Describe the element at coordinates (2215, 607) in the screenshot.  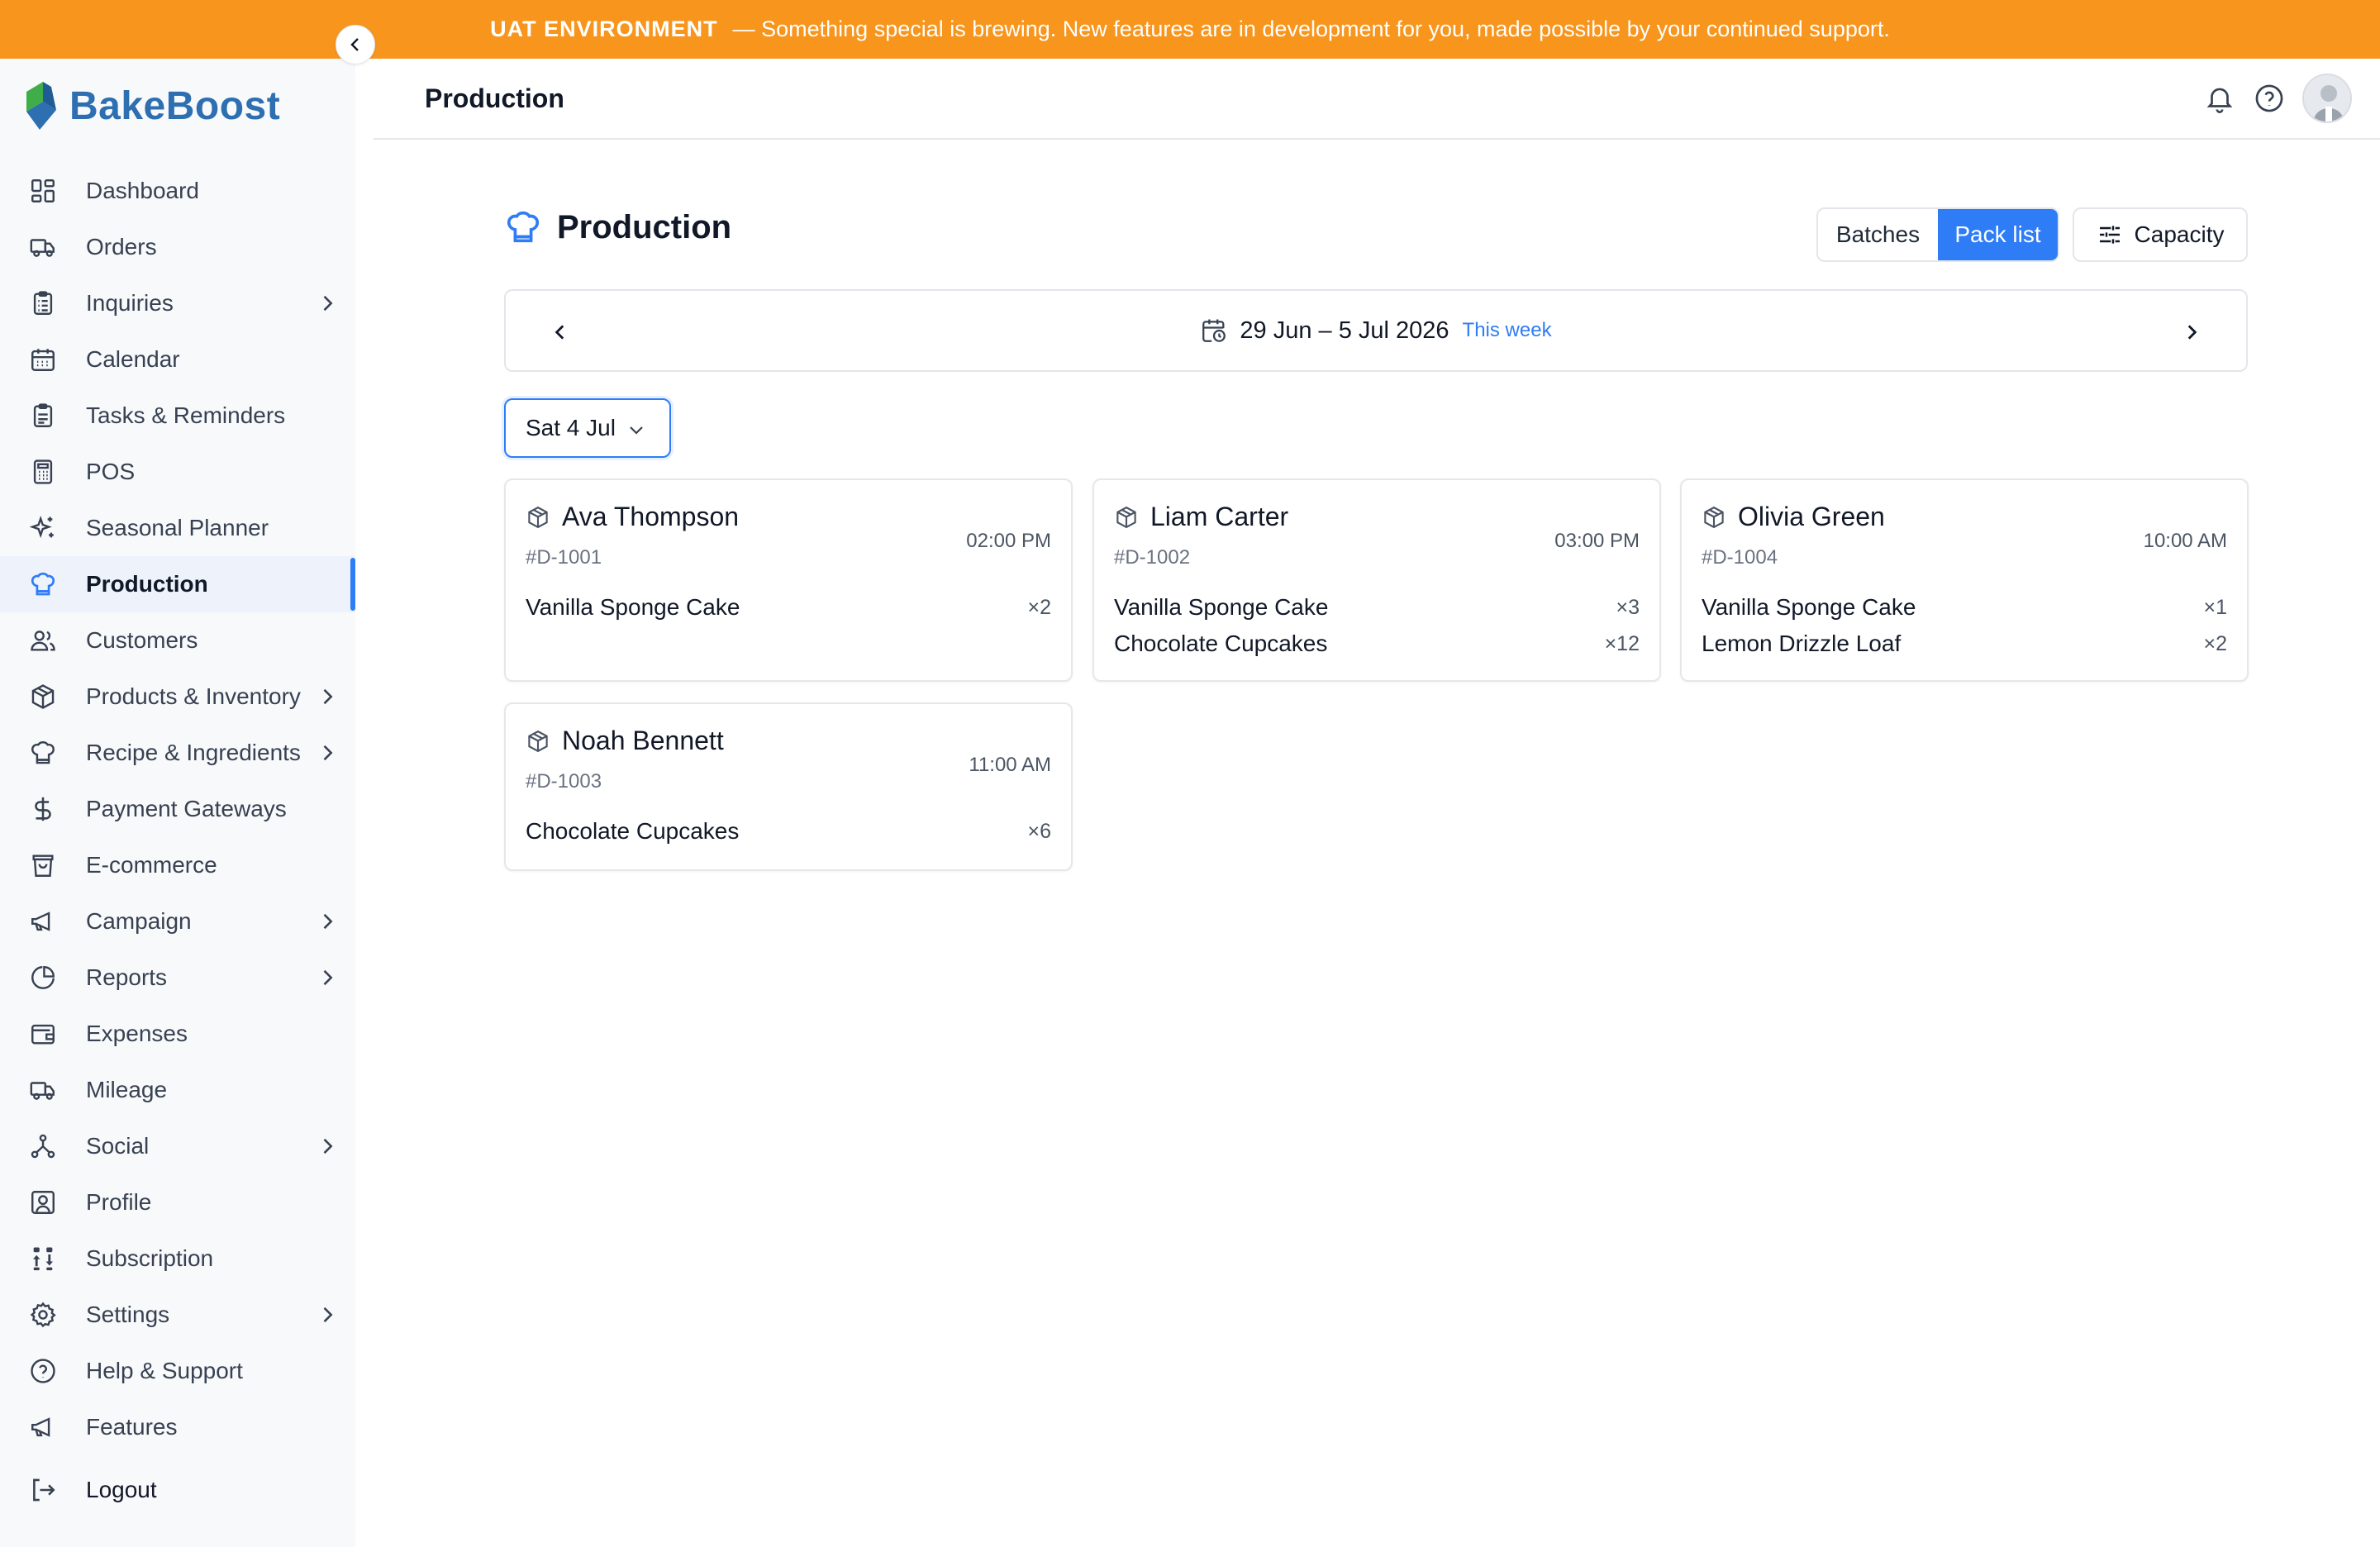
I see `item-quantity: ×1` at that location.